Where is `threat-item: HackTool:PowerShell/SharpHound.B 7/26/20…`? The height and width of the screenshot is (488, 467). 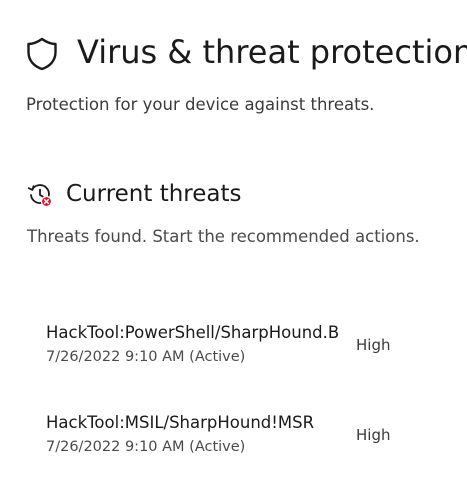
threat-item: HackTool:PowerShell/SharpHound.B 7/26/20… is located at coordinates (246, 353).